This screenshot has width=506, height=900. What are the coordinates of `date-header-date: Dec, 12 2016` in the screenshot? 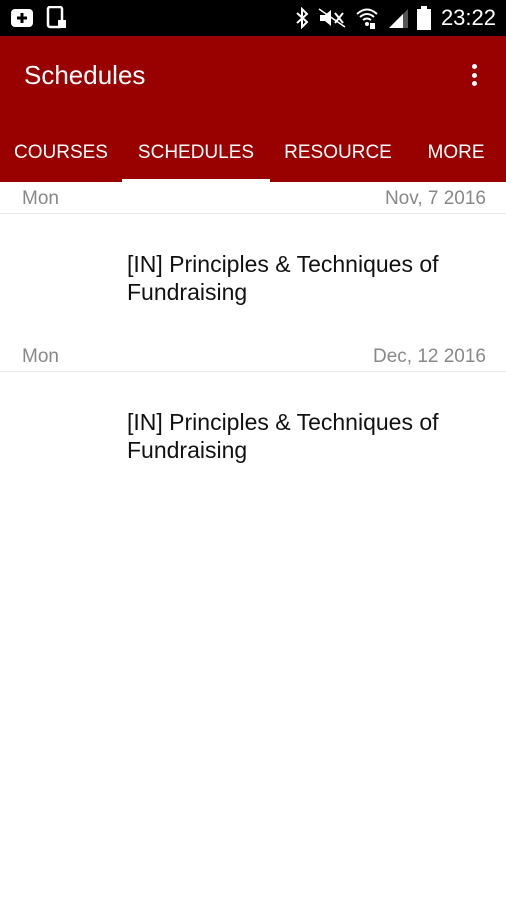 It's located at (429, 356).